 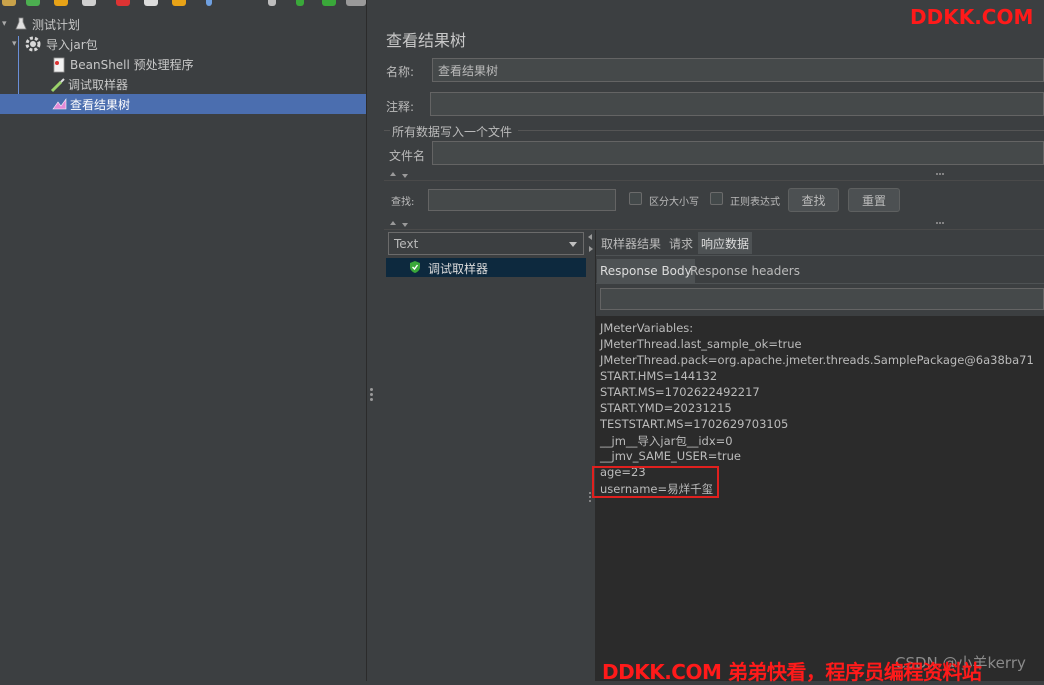 What do you see at coordinates (755, 202) in the screenshot?
I see `regex-label: 正则表达式` at bounding box center [755, 202].